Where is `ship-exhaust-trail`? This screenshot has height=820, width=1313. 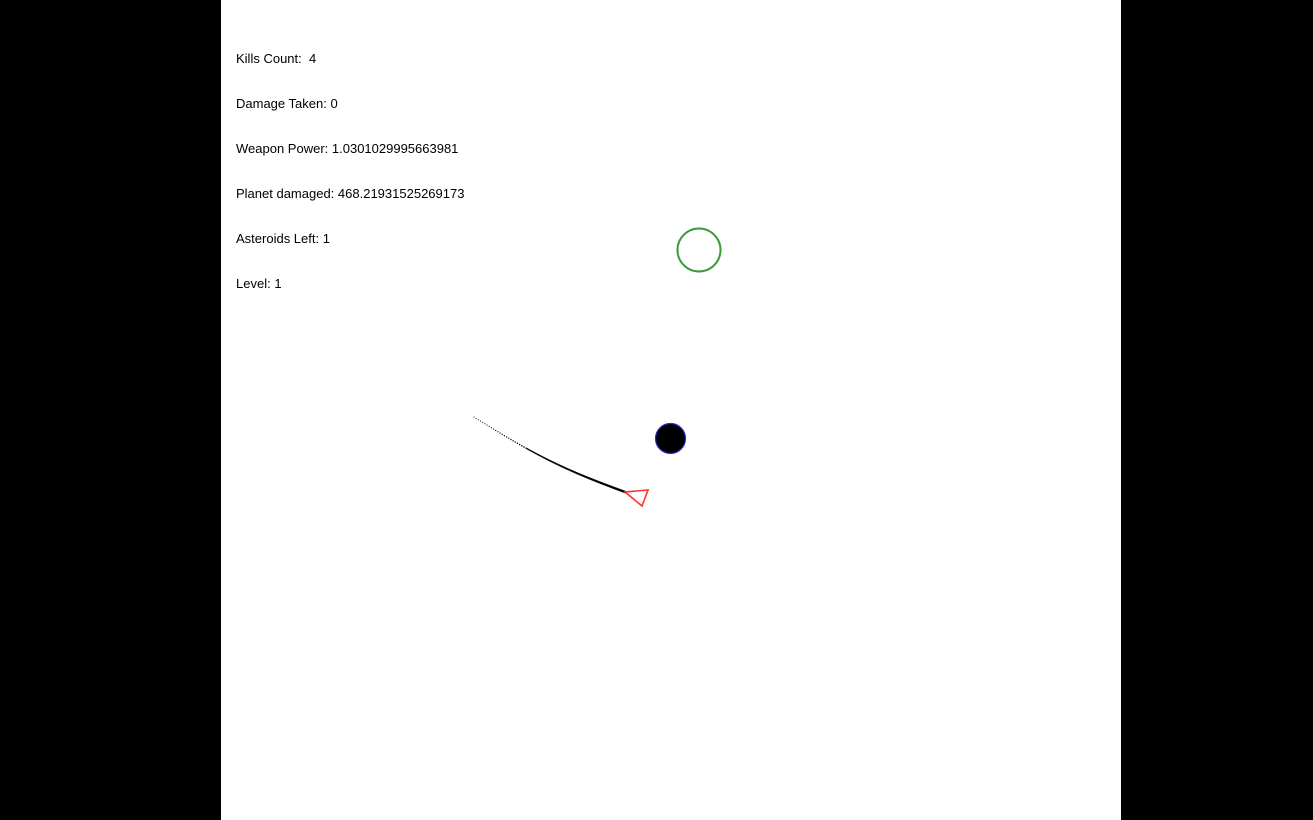
ship-exhaust-trail is located at coordinates (550, 455).